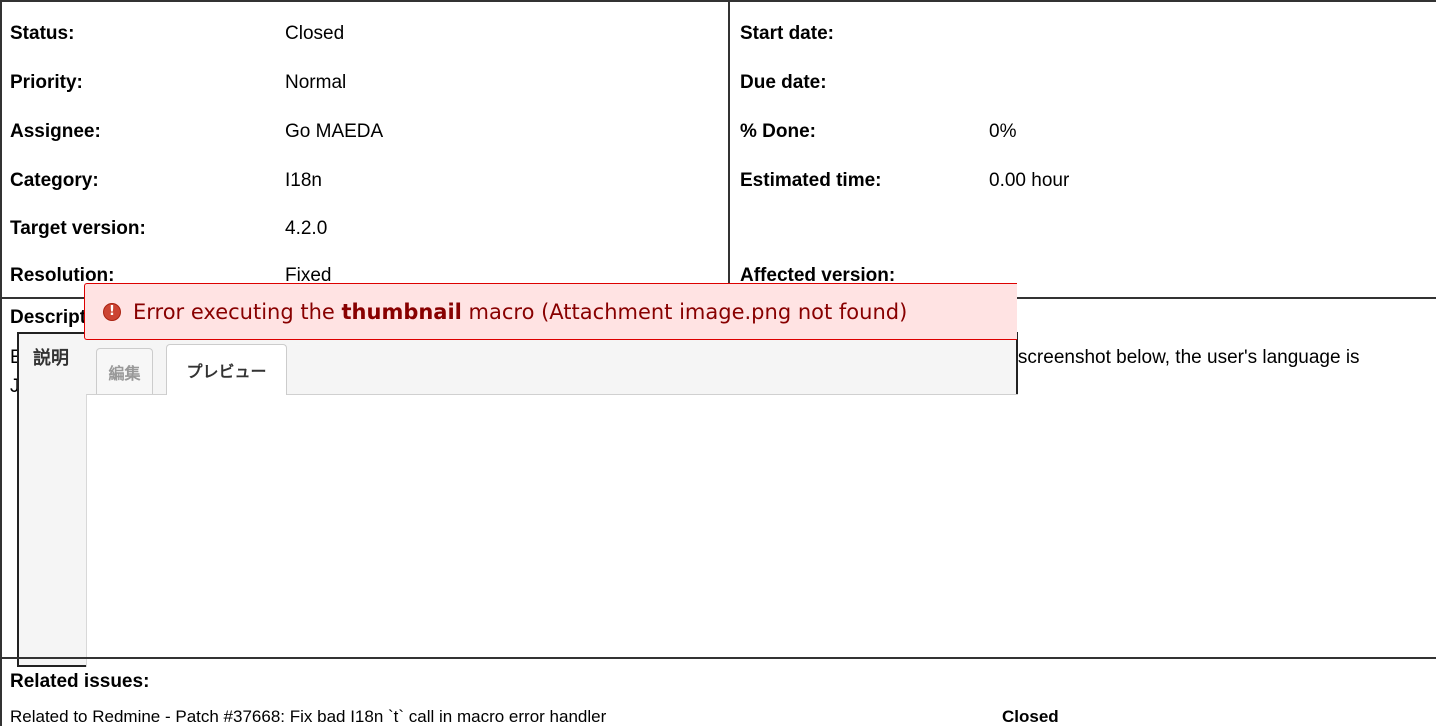  I want to click on attribute-assignee: Assignee: Go MAEDA, so click(365, 132).